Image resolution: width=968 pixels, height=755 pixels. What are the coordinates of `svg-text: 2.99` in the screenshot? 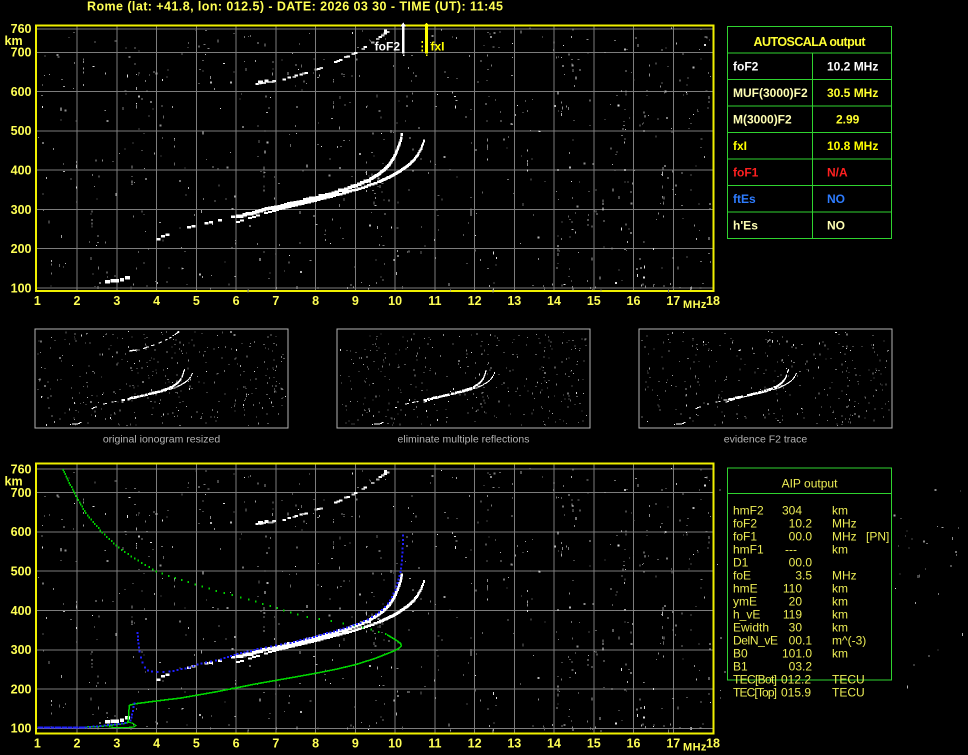 It's located at (848, 120).